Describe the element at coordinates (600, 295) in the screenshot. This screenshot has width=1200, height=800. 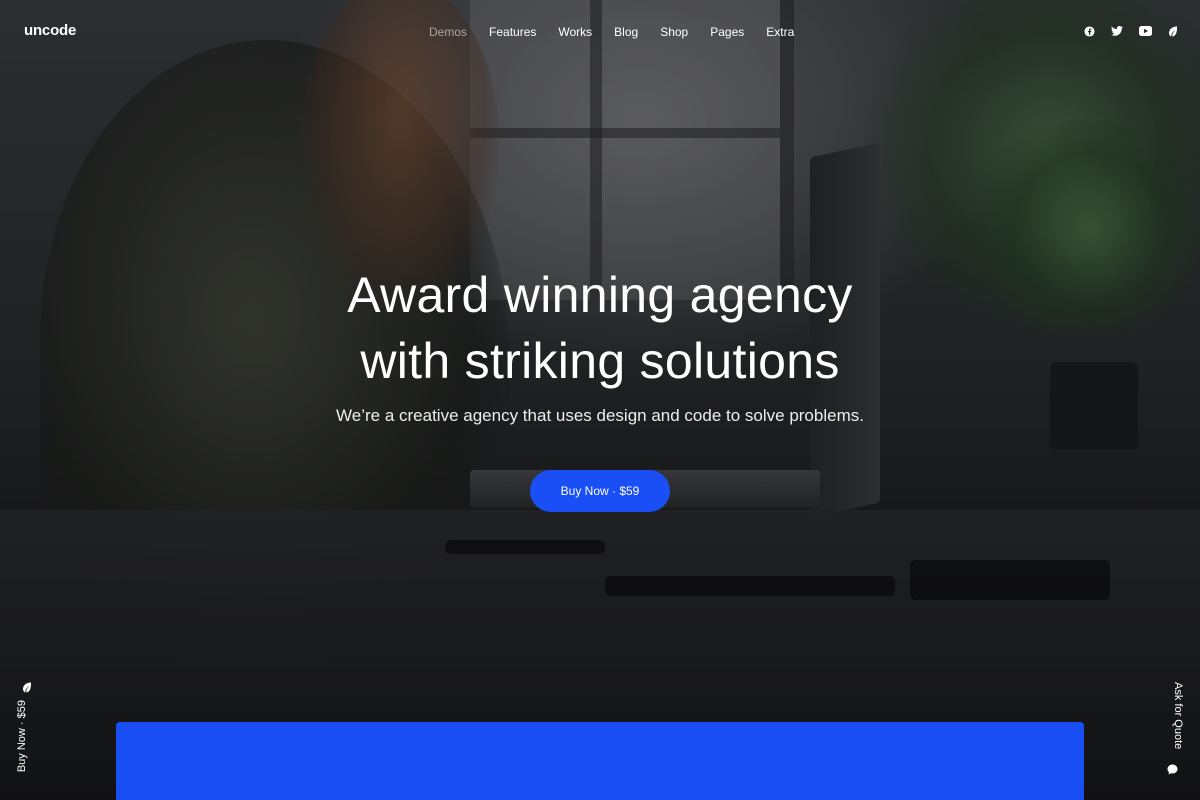
I see `hero-heading-line-1: Award winning agency` at that location.